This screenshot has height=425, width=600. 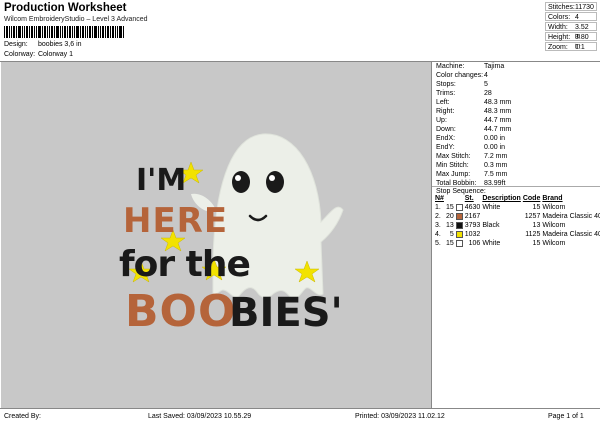 I want to click on colorway-row: Colorway: Colorway 1, so click(x=38, y=54).